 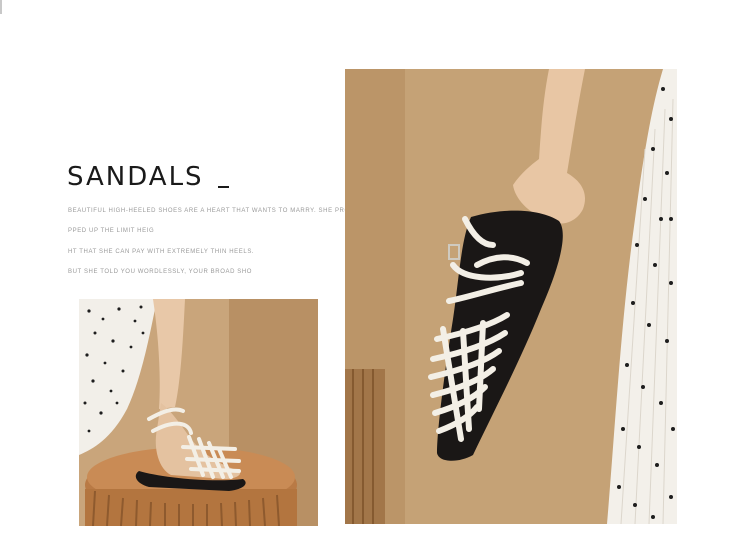 What do you see at coordinates (1, 7) in the screenshot?
I see `corner-mark` at bounding box center [1, 7].